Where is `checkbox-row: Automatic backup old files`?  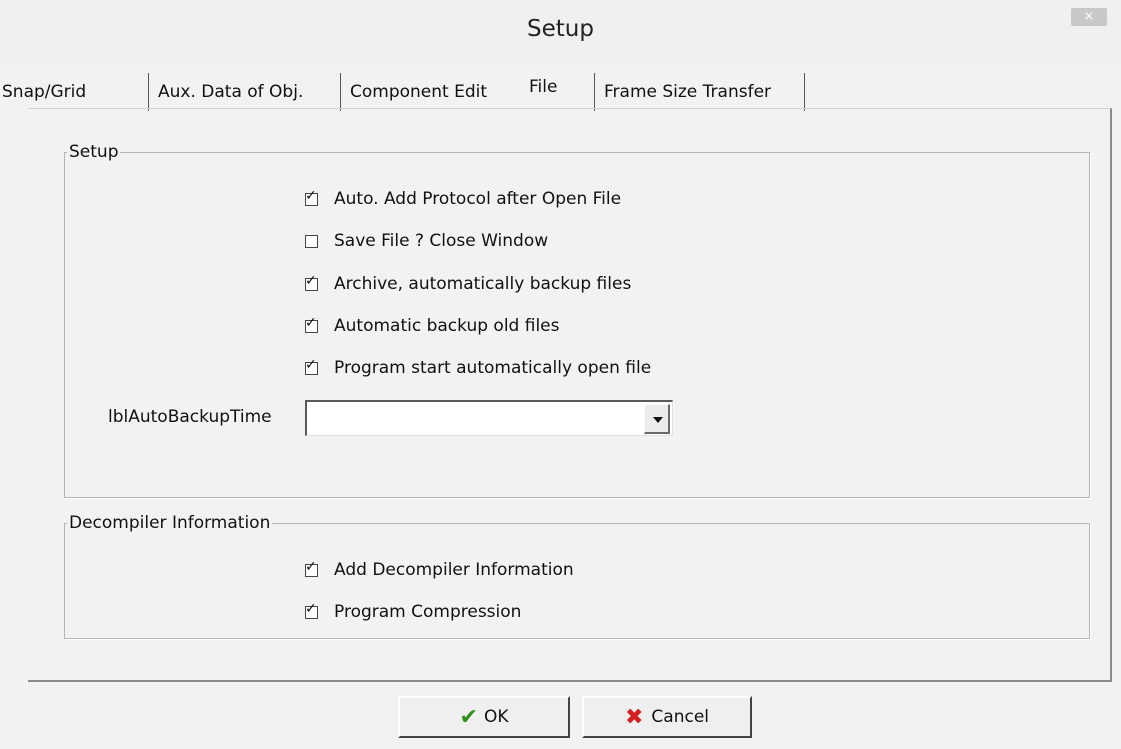
checkbox-row: Automatic backup old files is located at coordinates (432, 326).